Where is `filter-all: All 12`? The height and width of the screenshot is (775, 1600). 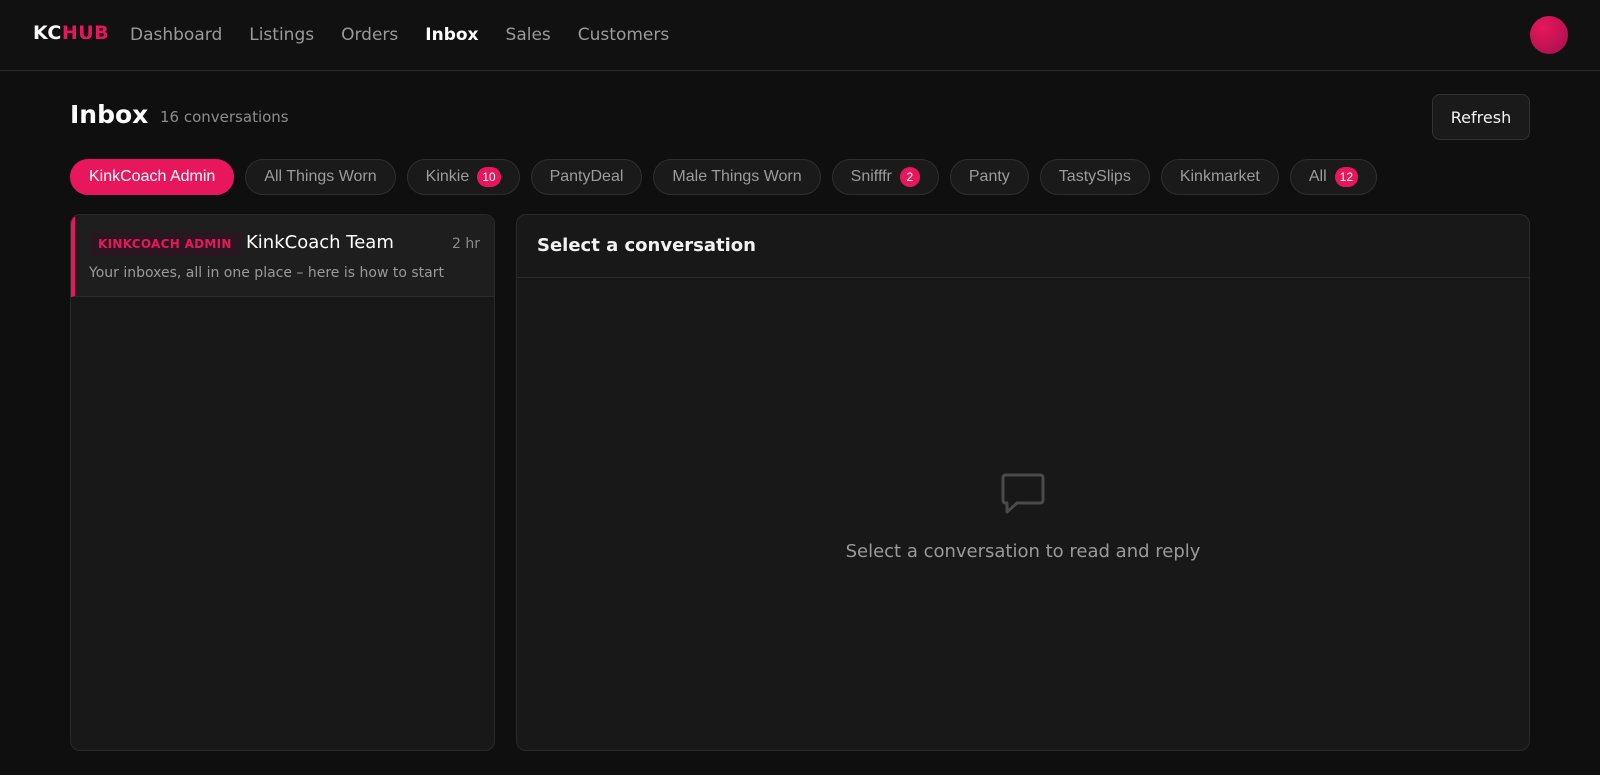 filter-all: All 12 is located at coordinates (1333, 177).